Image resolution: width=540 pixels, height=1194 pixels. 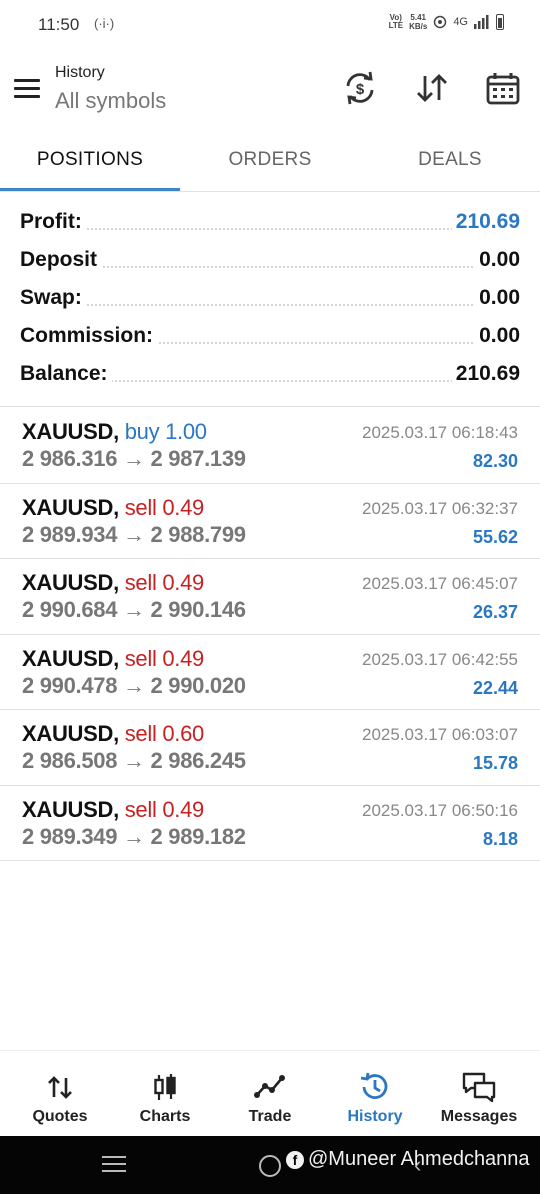 What do you see at coordinates (113, 733) in the screenshot?
I see `trade-symbol: XAUUSD, sell 0.60` at bounding box center [113, 733].